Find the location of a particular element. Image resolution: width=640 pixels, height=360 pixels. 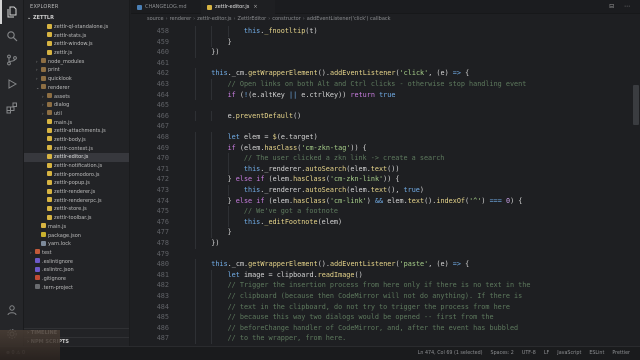

code-line: 476 this._editFootnote(elem) is located at coordinates (385, 222).